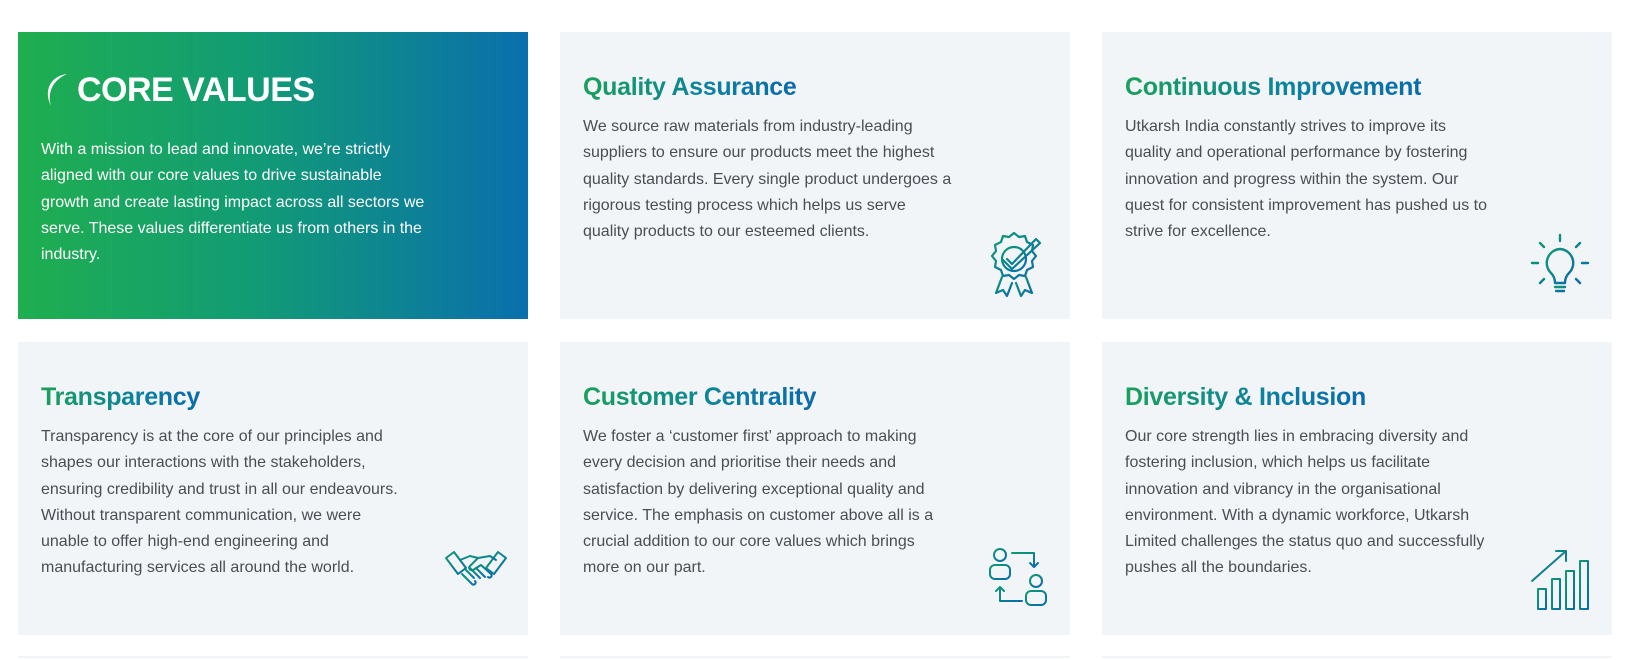 Image resolution: width=1631 pixels, height=660 pixels. What do you see at coordinates (815, 658) in the screenshot?
I see `next-row-card-edges` at bounding box center [815, 658].